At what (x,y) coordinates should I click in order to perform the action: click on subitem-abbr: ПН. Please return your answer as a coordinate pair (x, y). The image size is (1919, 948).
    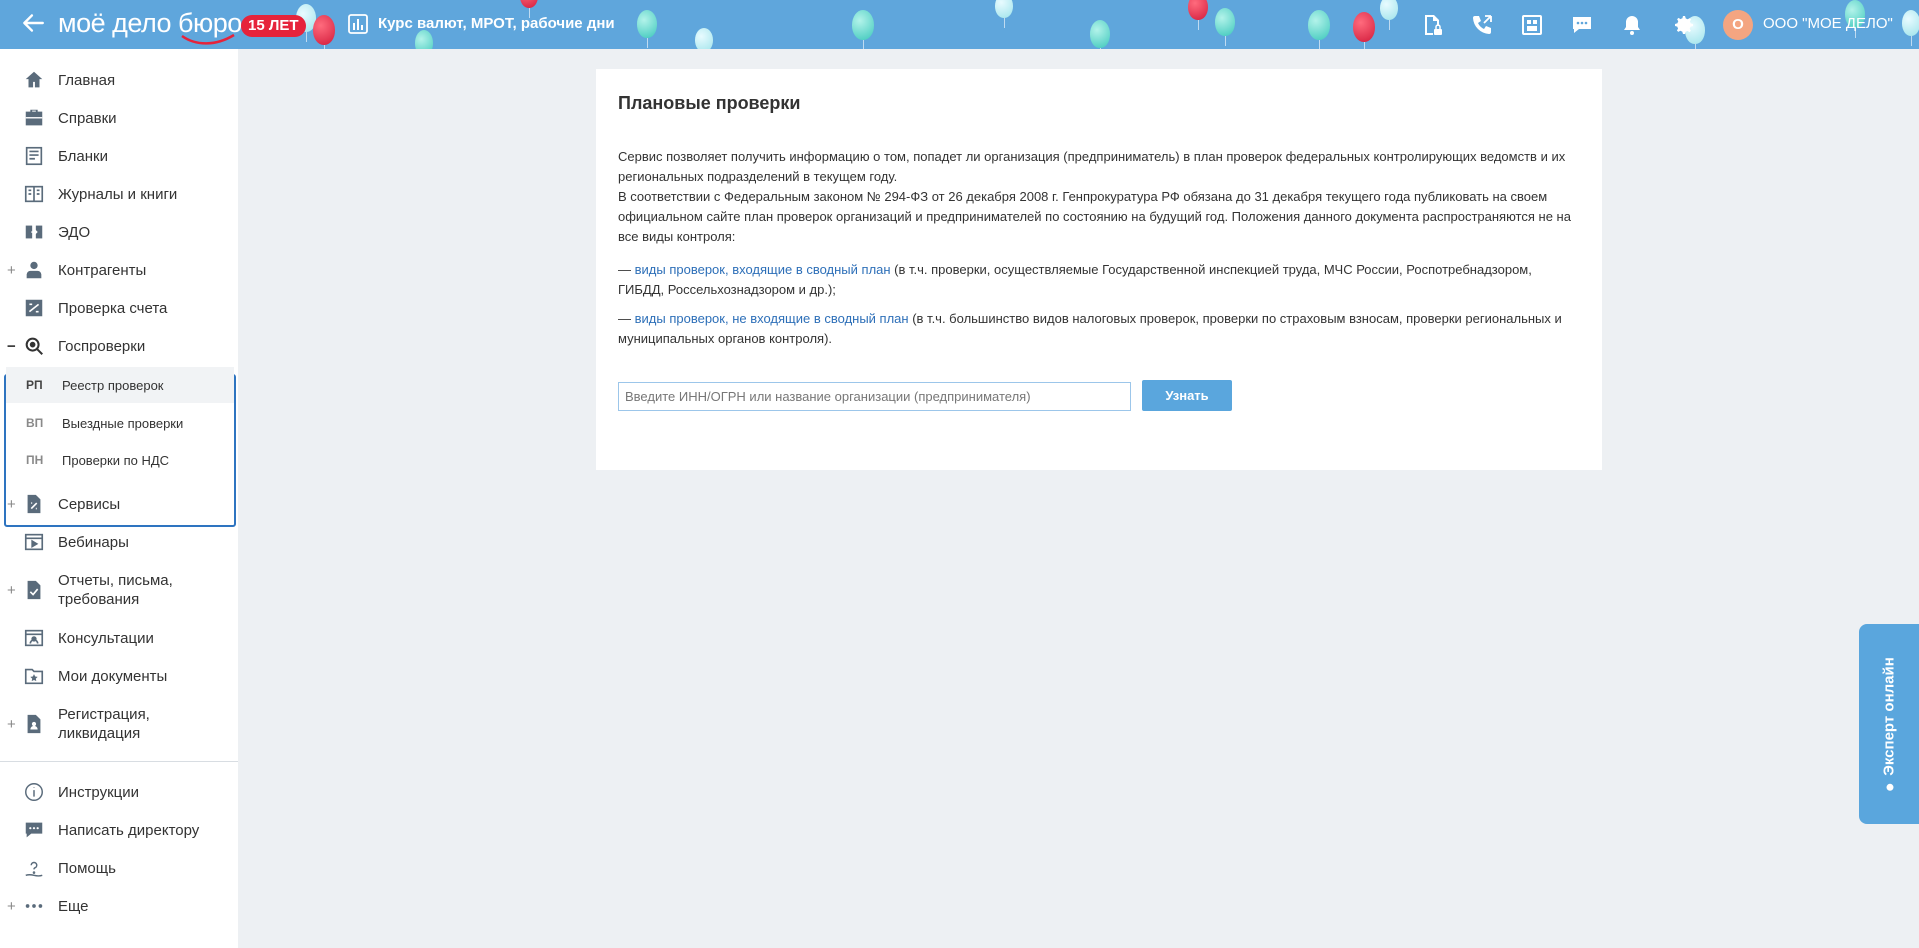
    Looking at the image, I should click on (35, 460).